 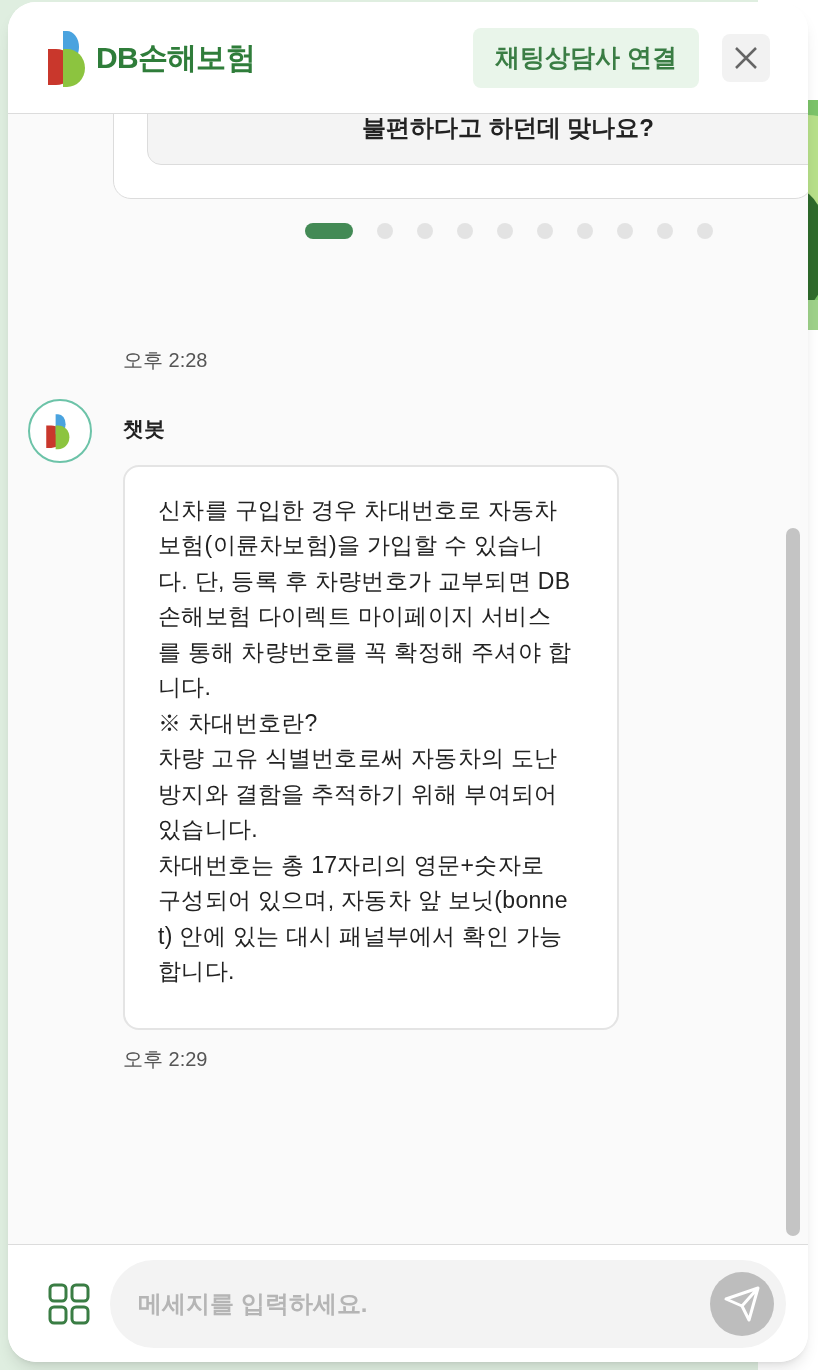 I want to click on send-button, so click(x=742, y=1303).